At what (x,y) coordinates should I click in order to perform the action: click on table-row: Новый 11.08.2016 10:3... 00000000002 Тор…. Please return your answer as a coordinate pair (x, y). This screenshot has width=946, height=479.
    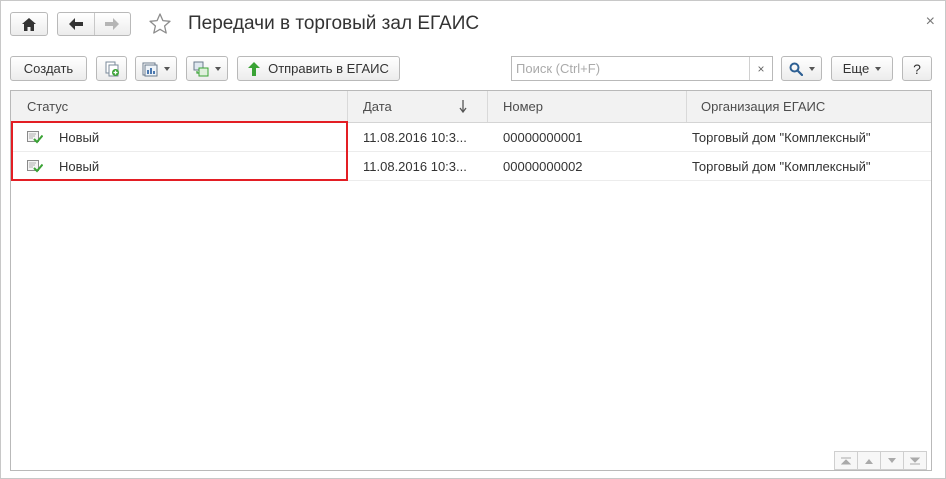
    Looking at the image, I should click on (471, 166).